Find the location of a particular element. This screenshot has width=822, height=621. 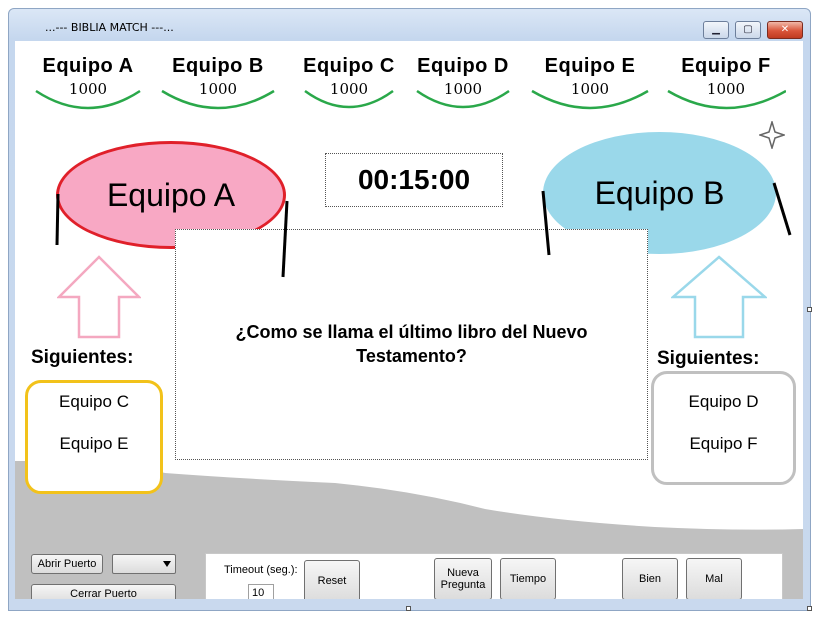

minimize-button: ▁ is located at coordinates (716, 30).